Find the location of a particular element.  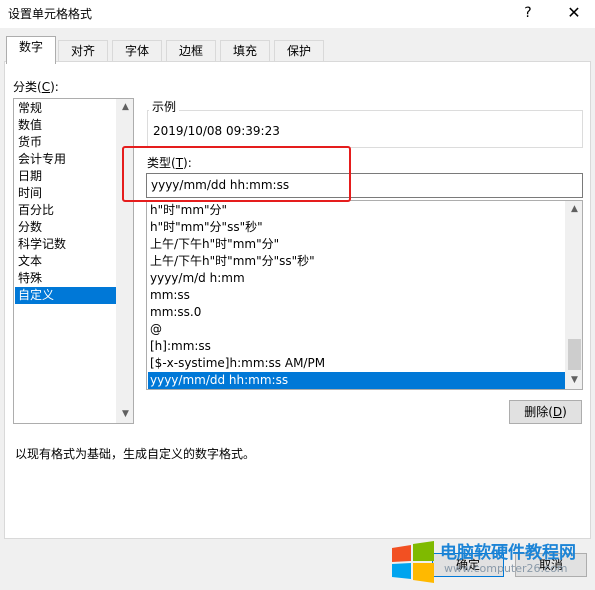

type-item: [$-x-systime]h:mm:ss AM/PM is located at coordinates (357, 363).